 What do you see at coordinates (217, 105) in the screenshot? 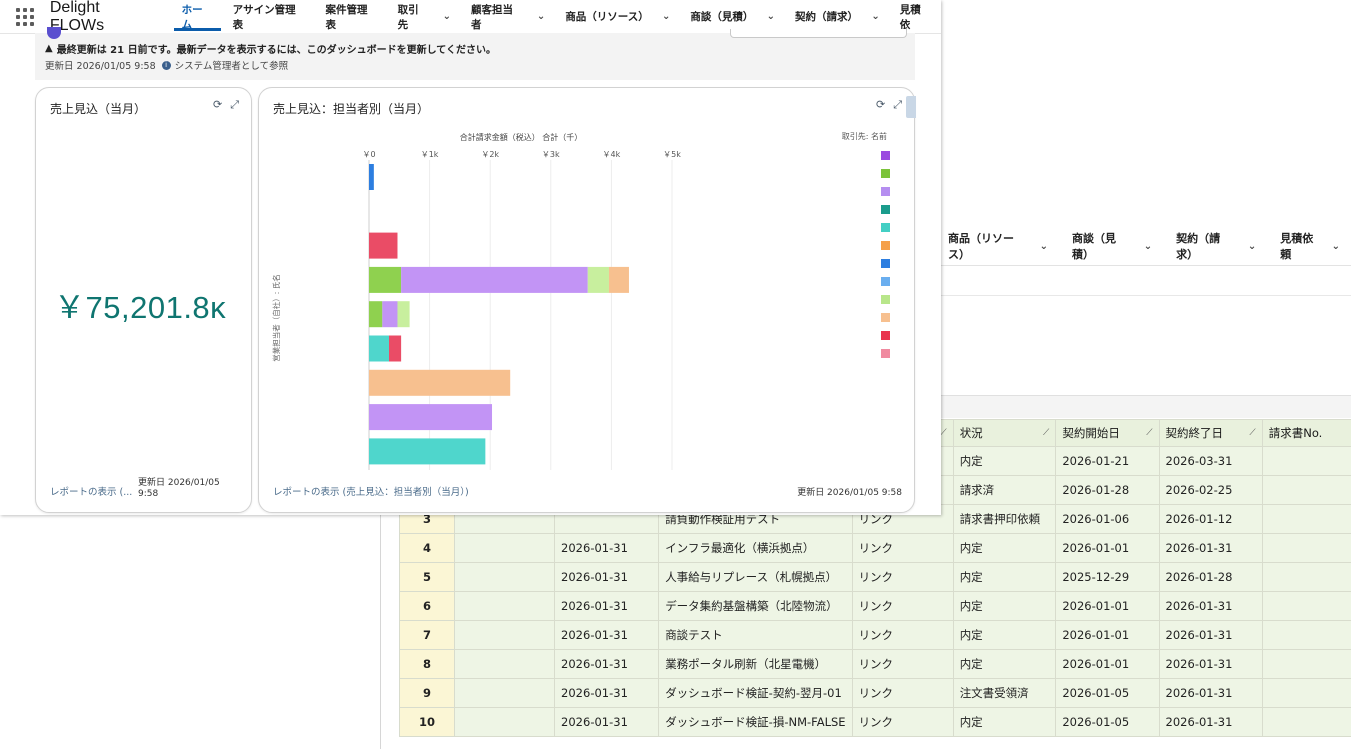
I see `refresh-icon: ⟳` at bounding box center [217, 105].